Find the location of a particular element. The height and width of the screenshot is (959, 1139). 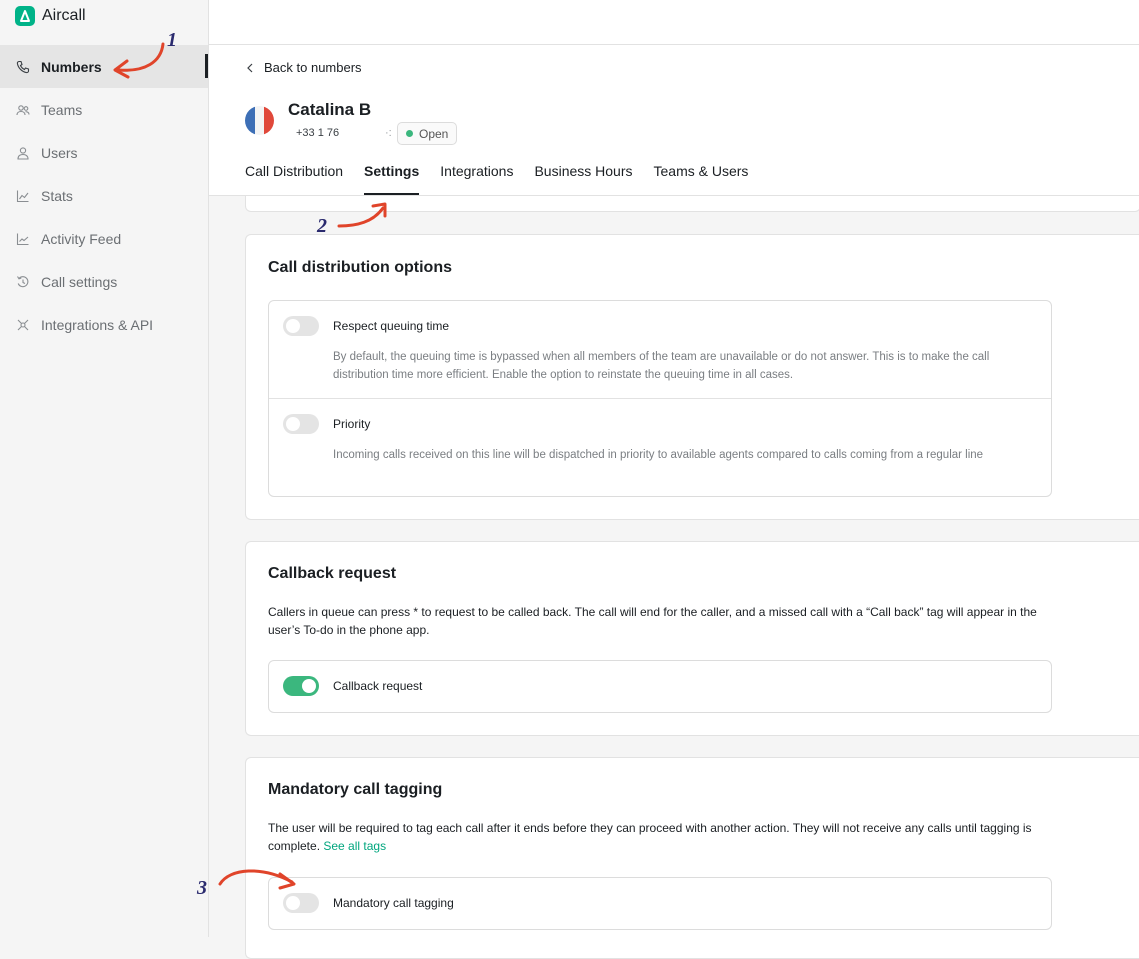

annotation-arrow-3-icon is located at coordinates (257, 879).